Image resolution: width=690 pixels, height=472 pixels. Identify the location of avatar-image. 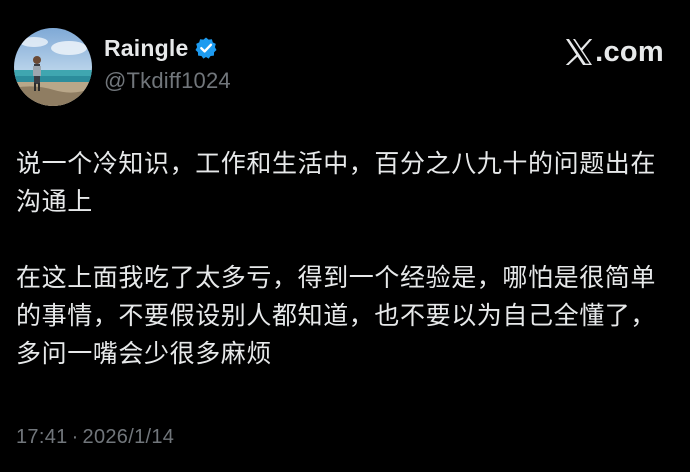
(53, 67).